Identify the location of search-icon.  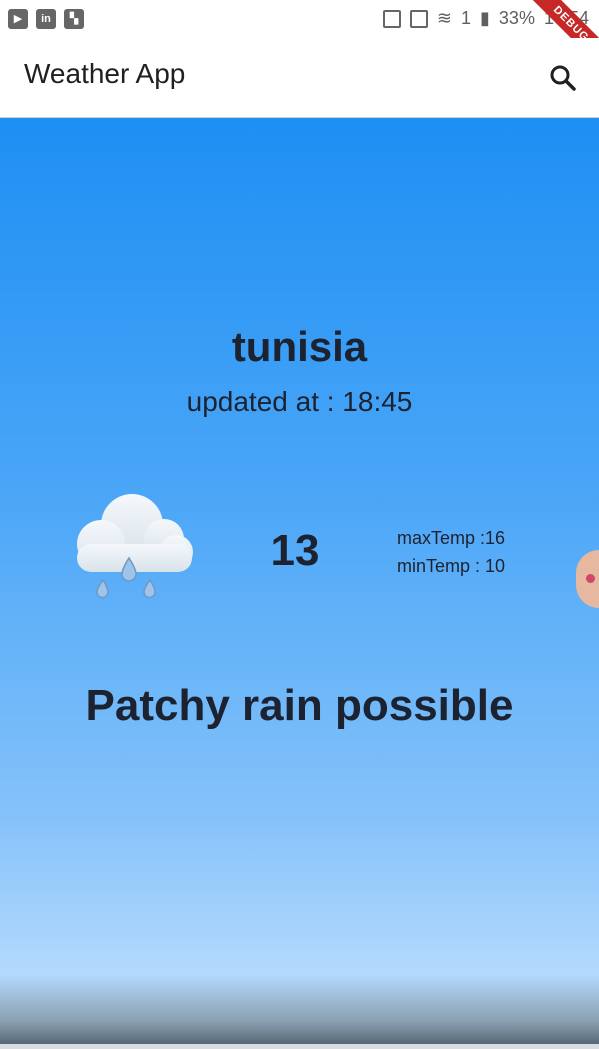
(563, 78).